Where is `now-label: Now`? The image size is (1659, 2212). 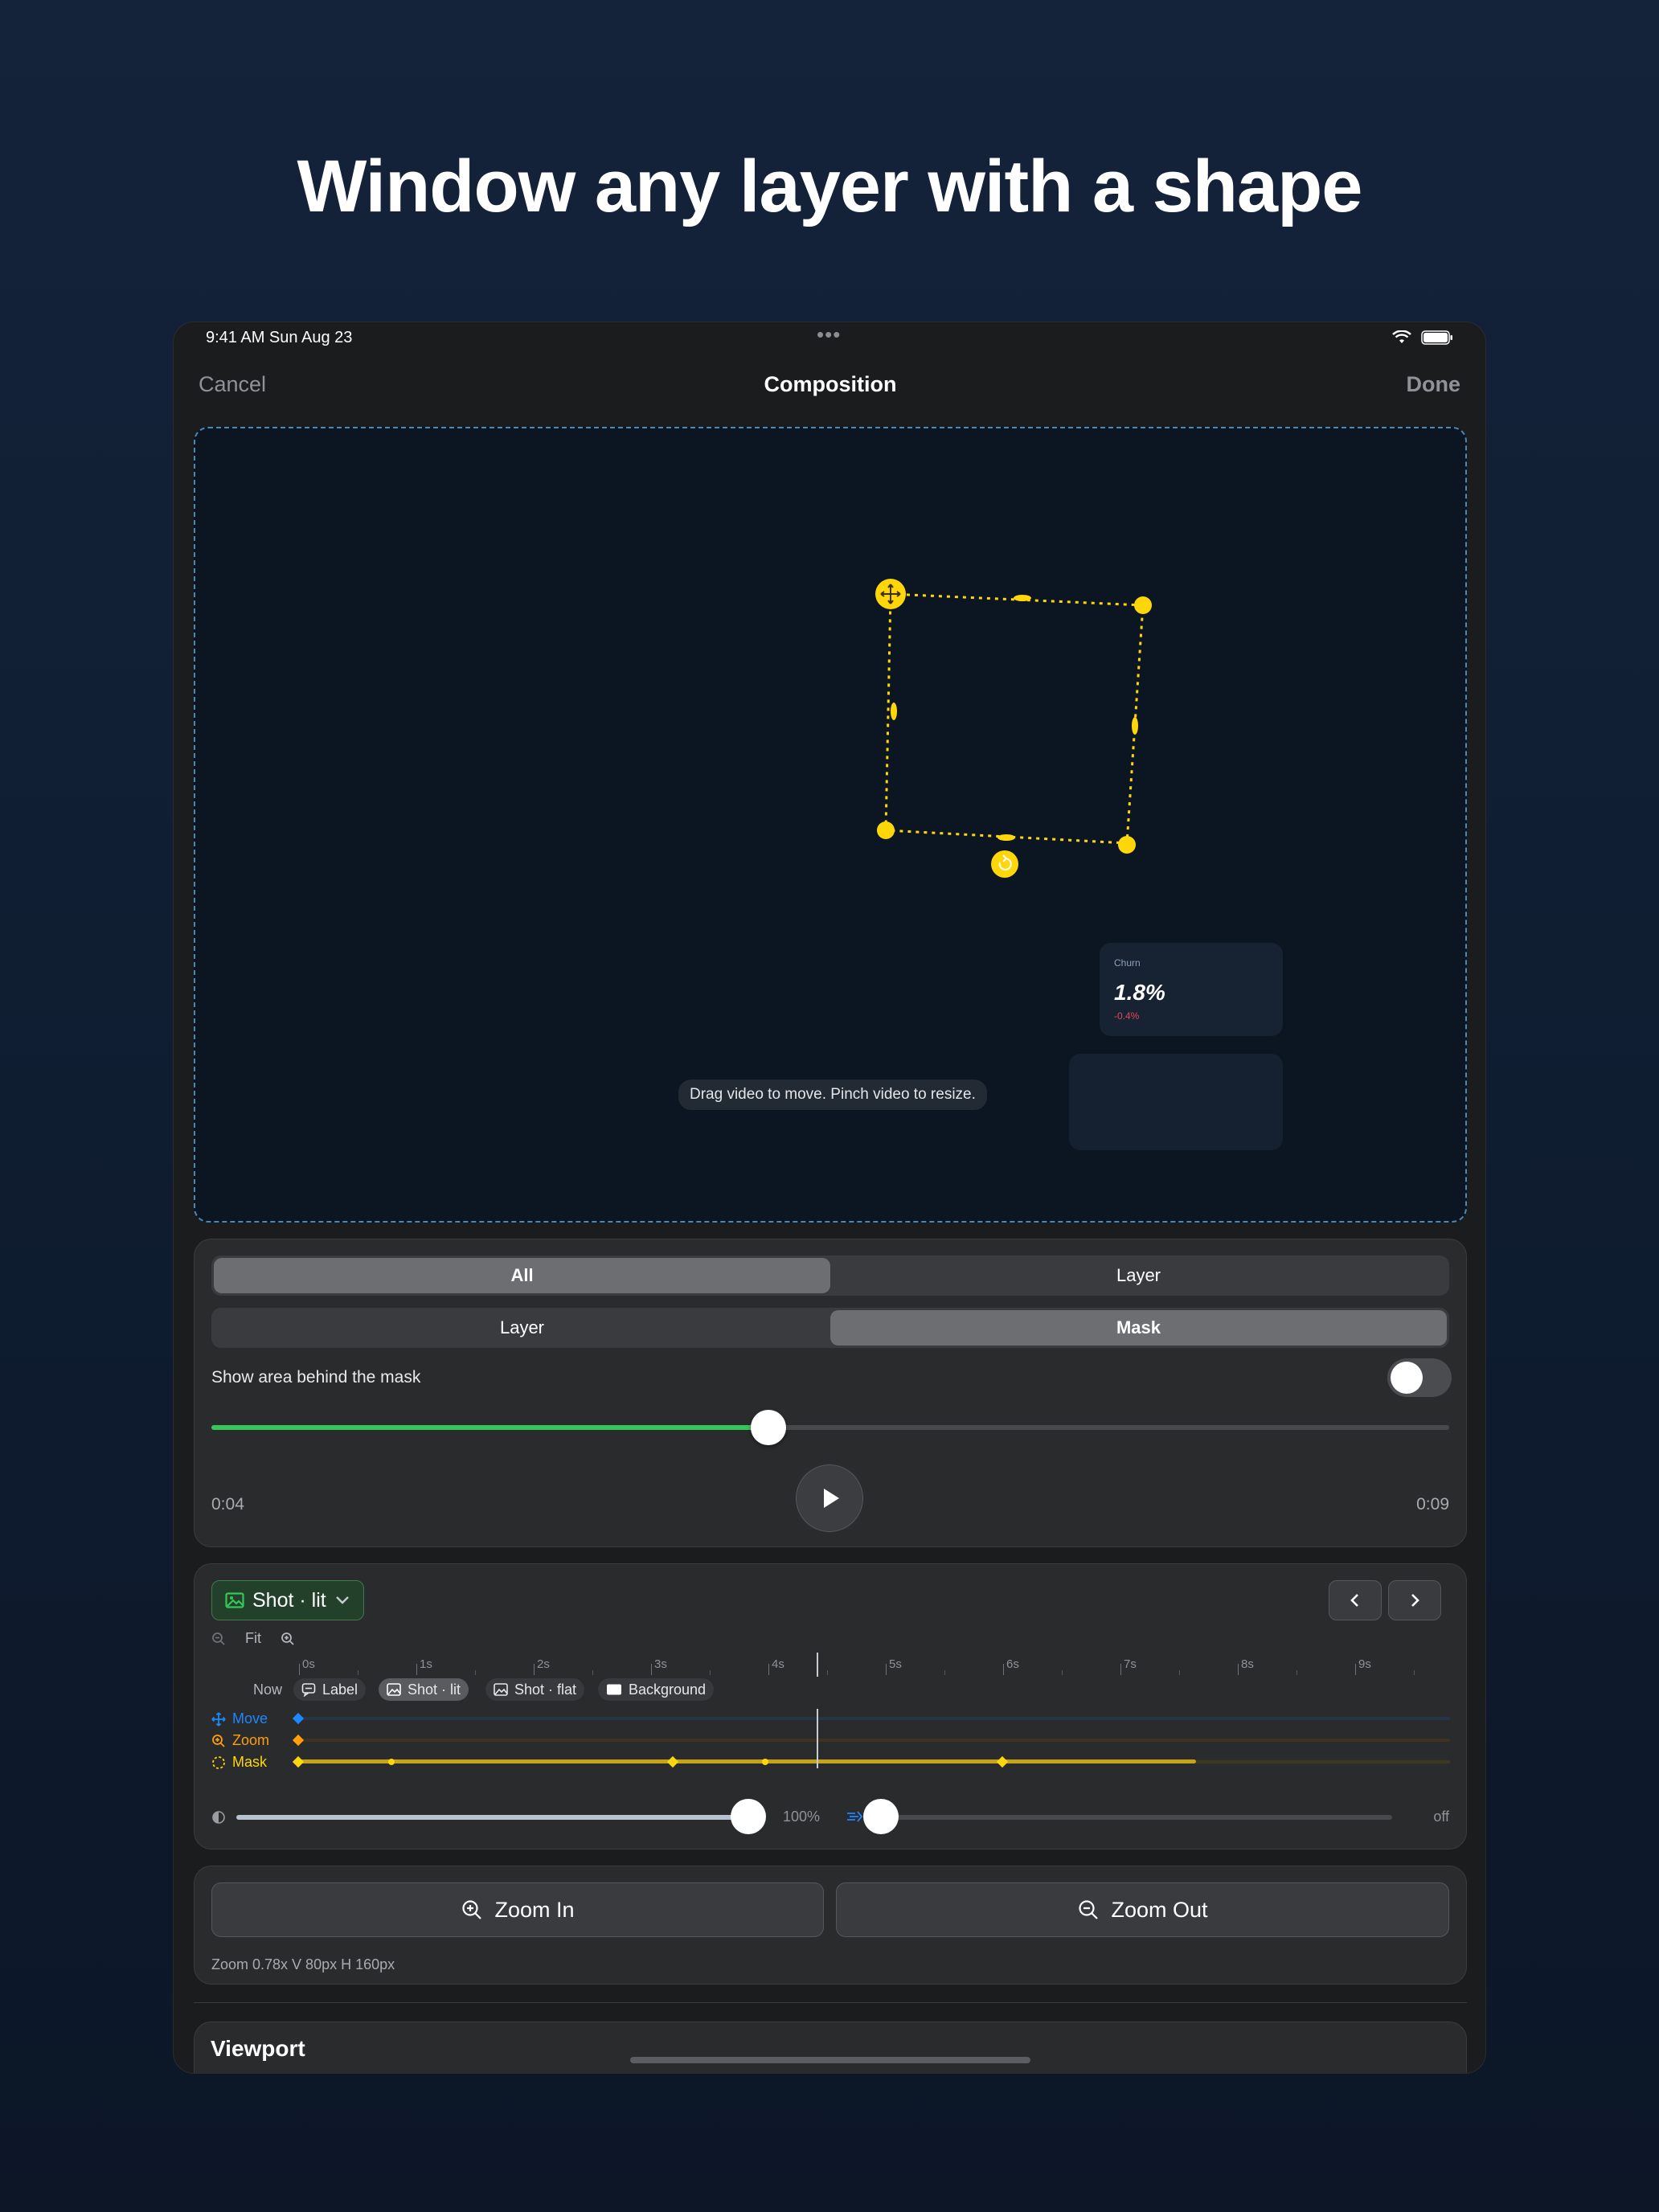
now-label: Now is located at coordinates (268, 1690).